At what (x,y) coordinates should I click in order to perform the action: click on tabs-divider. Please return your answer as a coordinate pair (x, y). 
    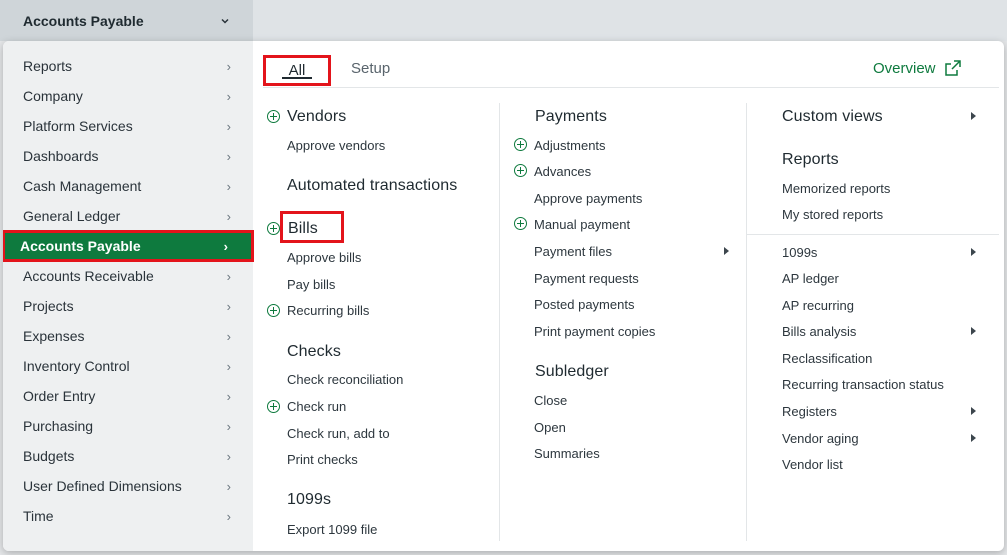
    Looking at the image, I should click on (631, 87).